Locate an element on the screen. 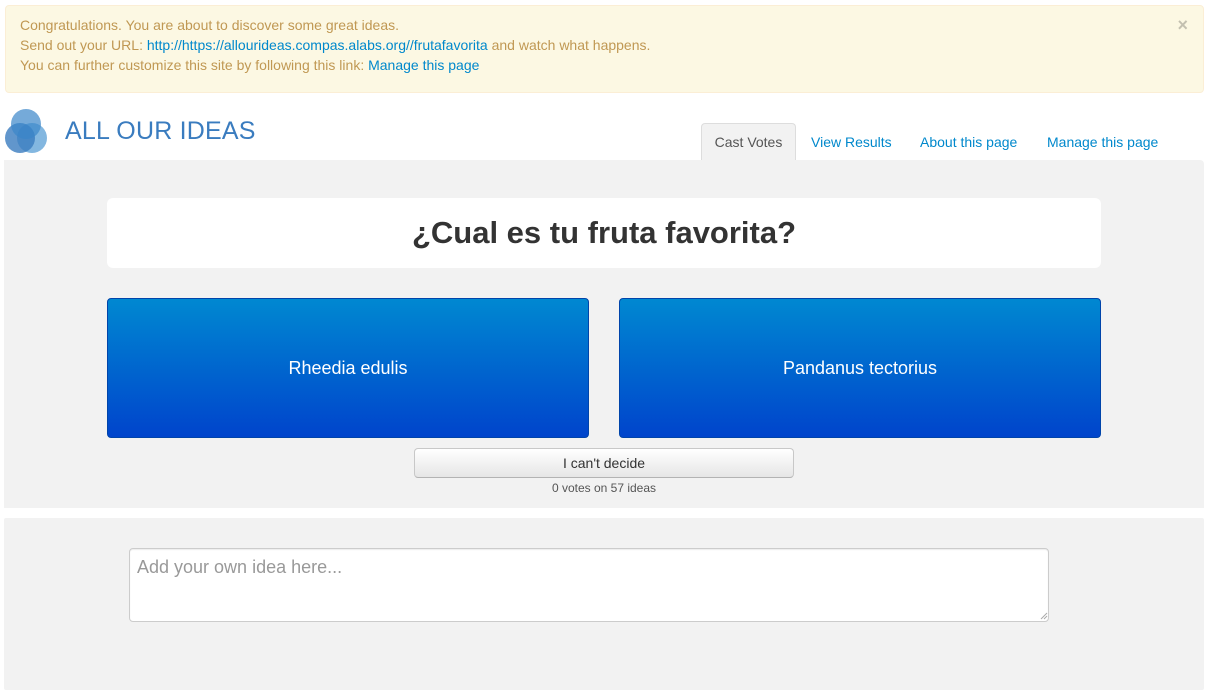 This screenshot has width=1209, height=699. site-logo: ALL OUR IDEAS is located at coordinates (134, 128).